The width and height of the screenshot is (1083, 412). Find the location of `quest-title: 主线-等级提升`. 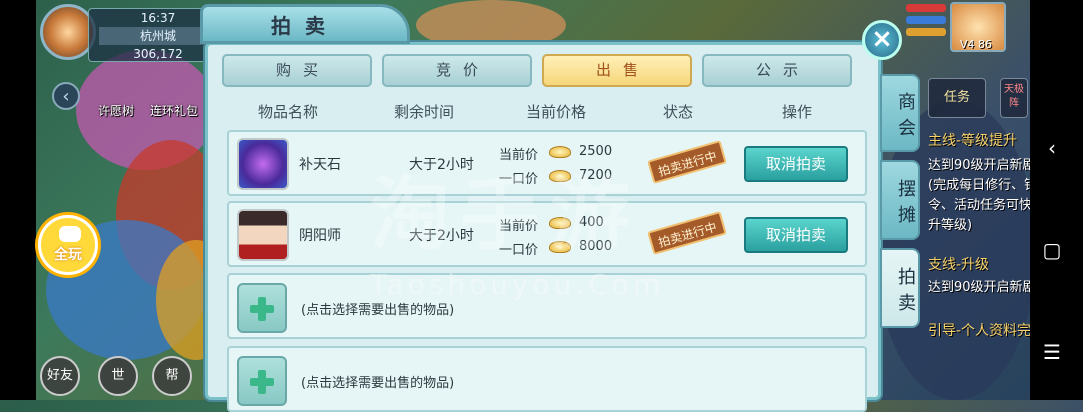

quest-title: 主线-等级提升 is located at coordinates (972, 140).